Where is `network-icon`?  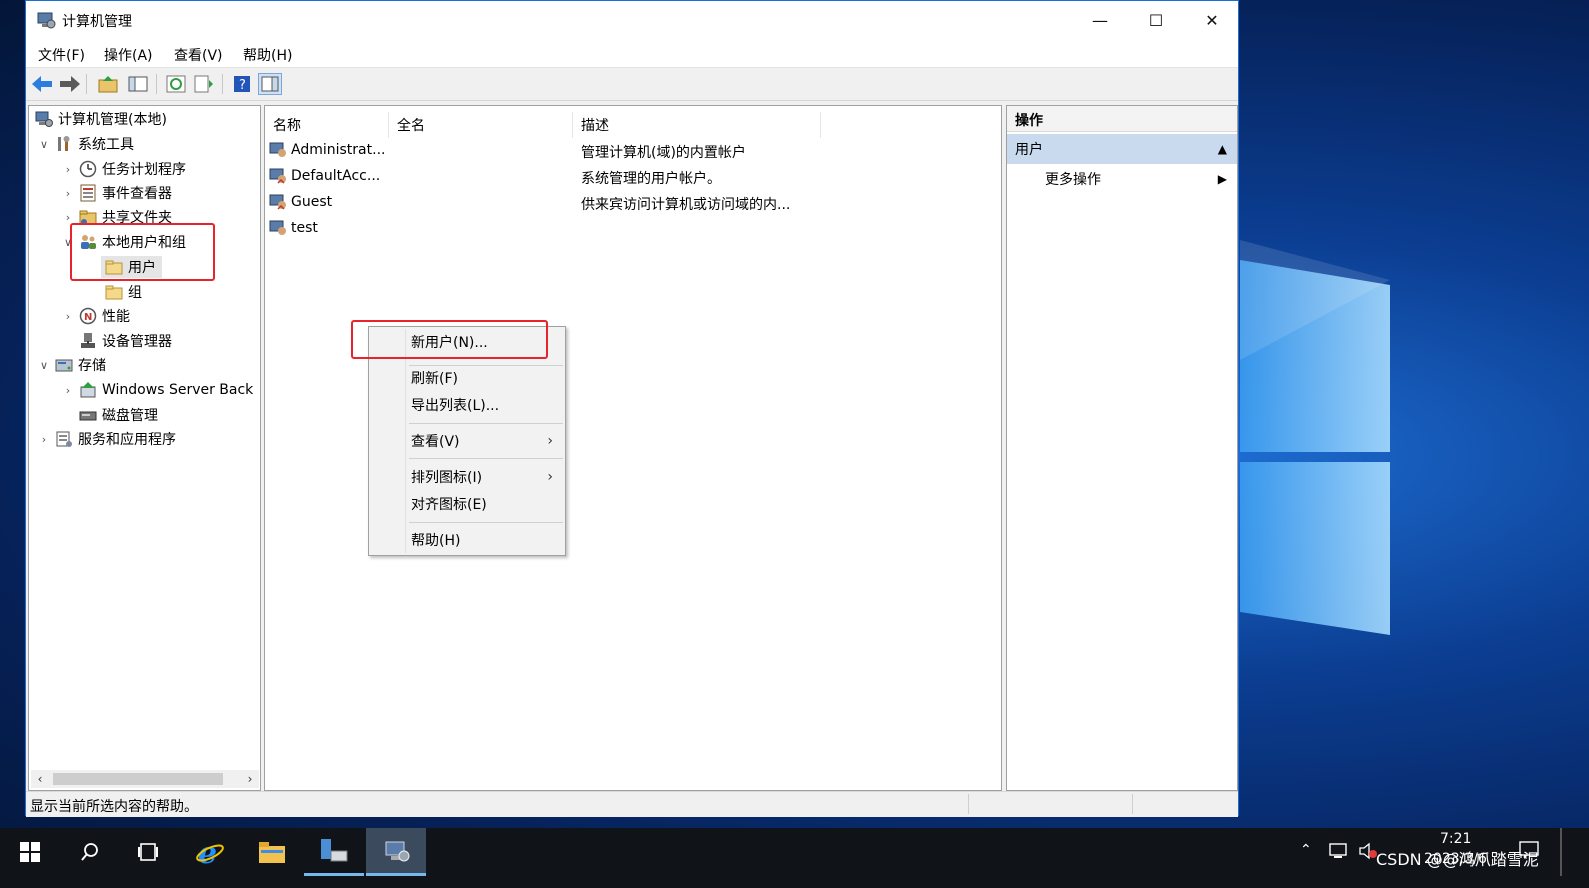
network-icon is located at coordinates (1339, 851).